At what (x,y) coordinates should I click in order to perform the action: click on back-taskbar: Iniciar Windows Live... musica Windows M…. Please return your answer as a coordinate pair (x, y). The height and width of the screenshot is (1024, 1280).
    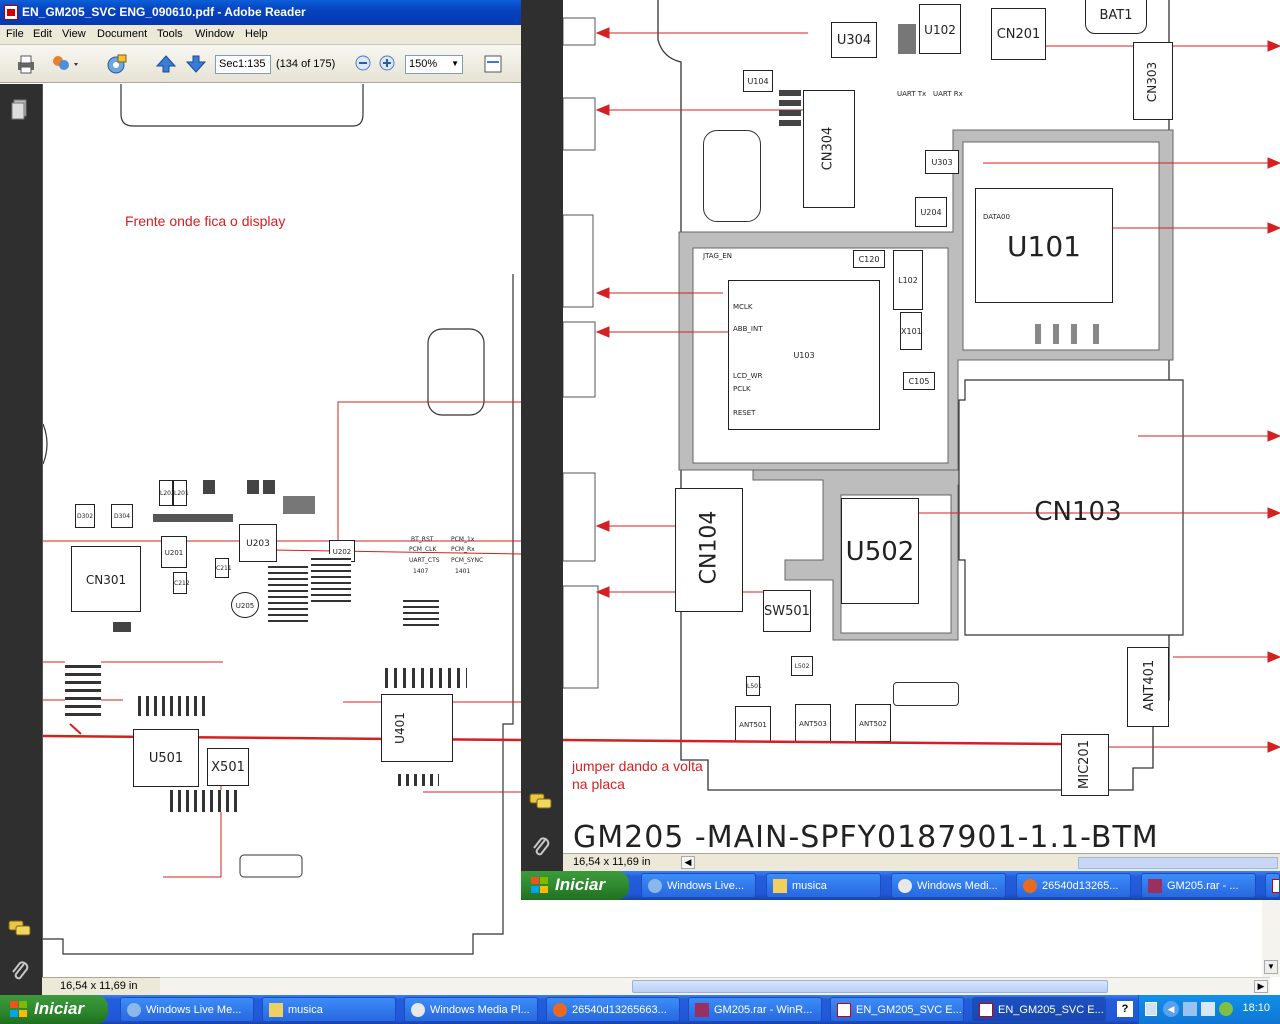
    Looking at the image, I should click on (900, 885).